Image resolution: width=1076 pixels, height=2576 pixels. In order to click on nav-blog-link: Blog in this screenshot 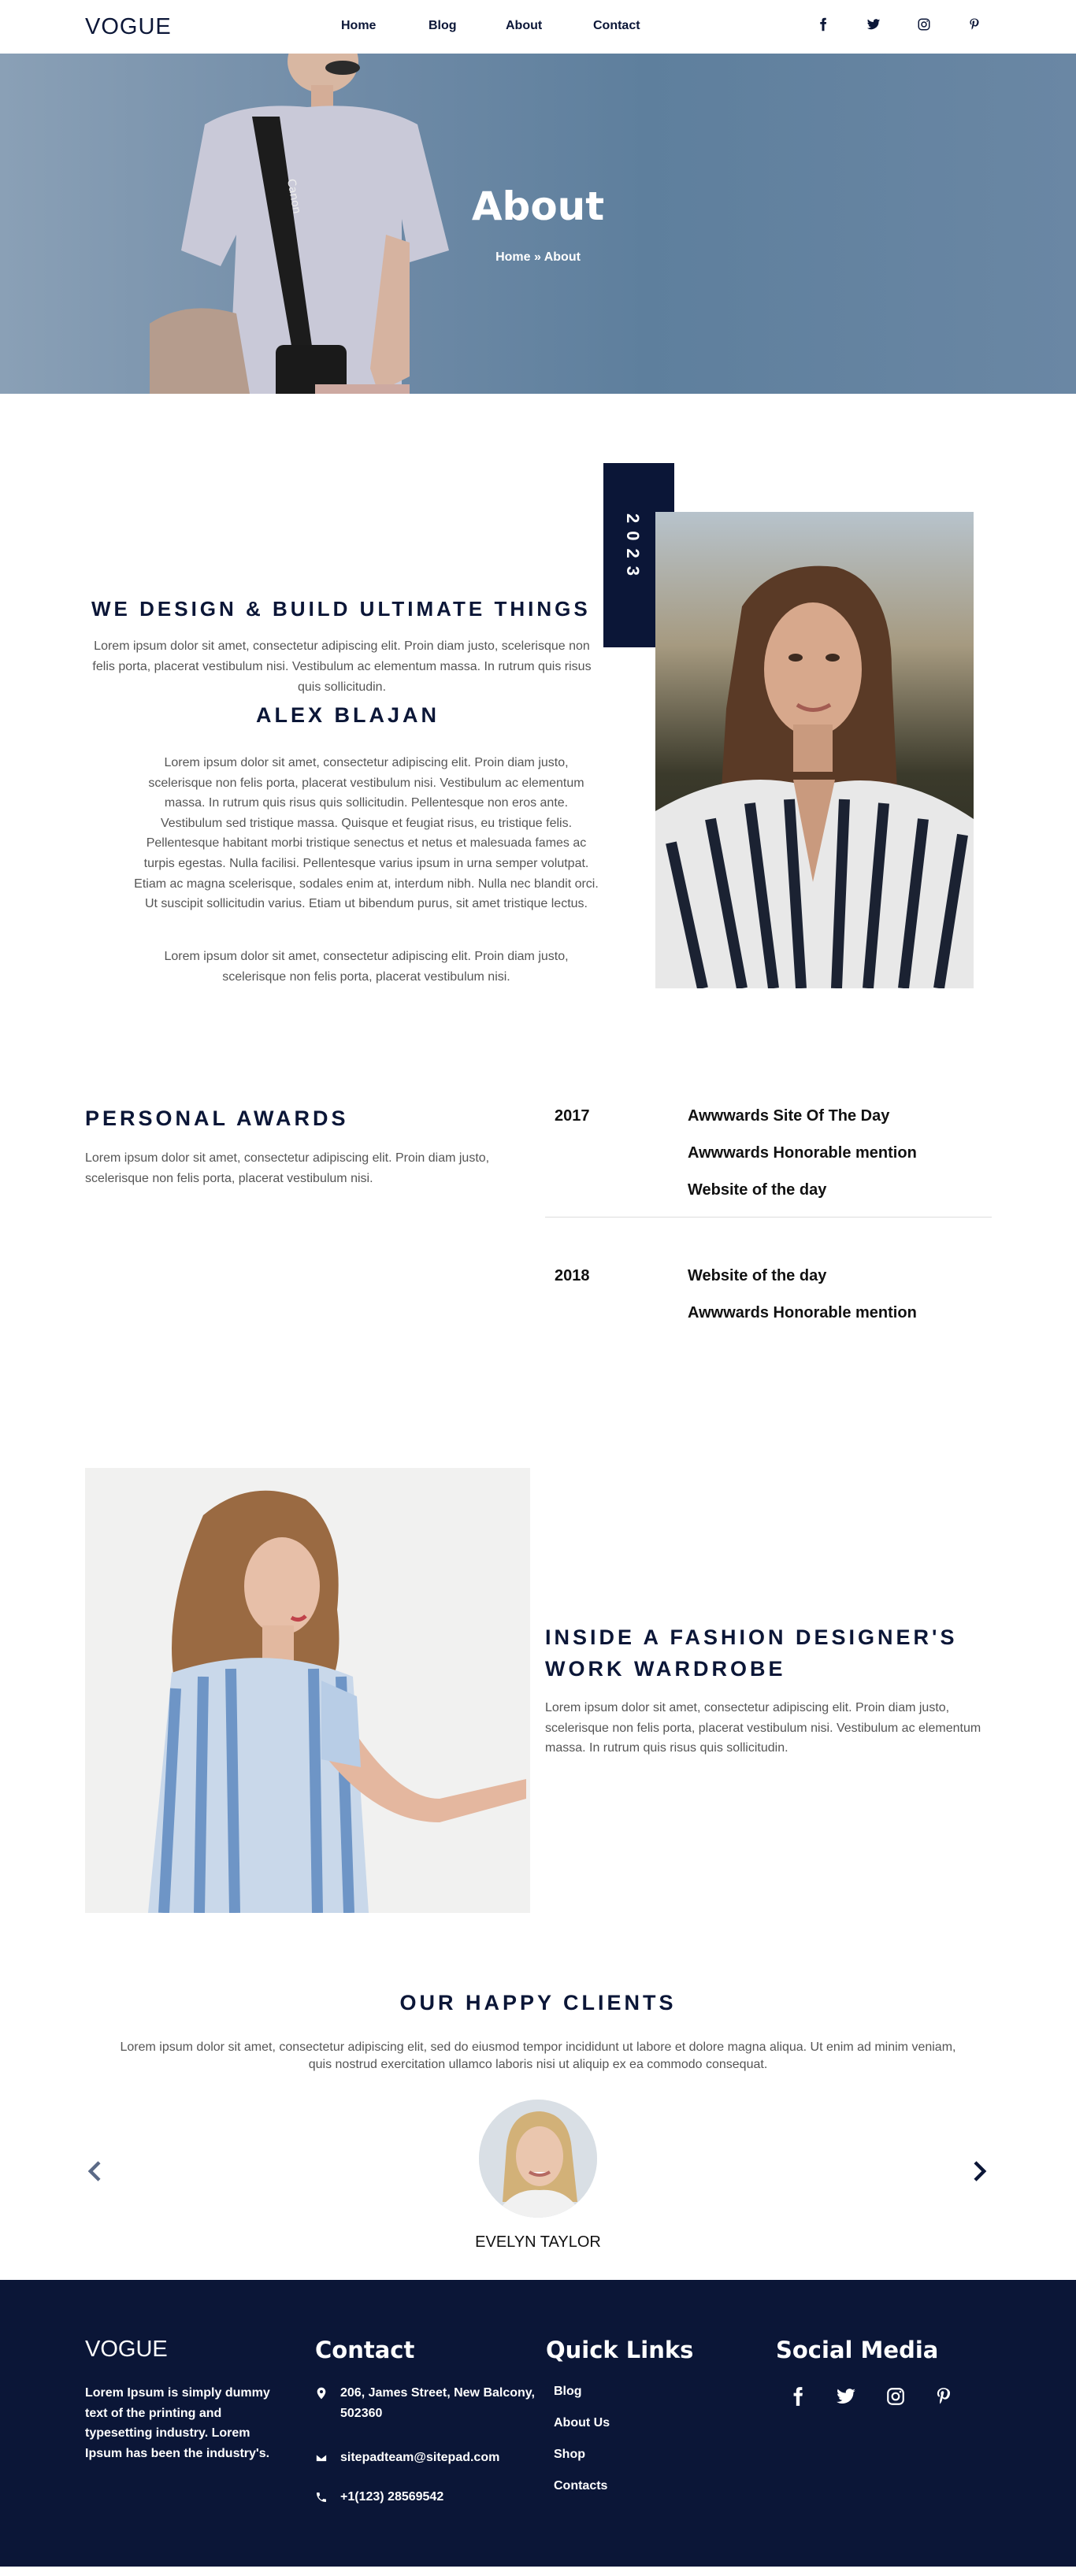, I will do `click(443, 26)`.